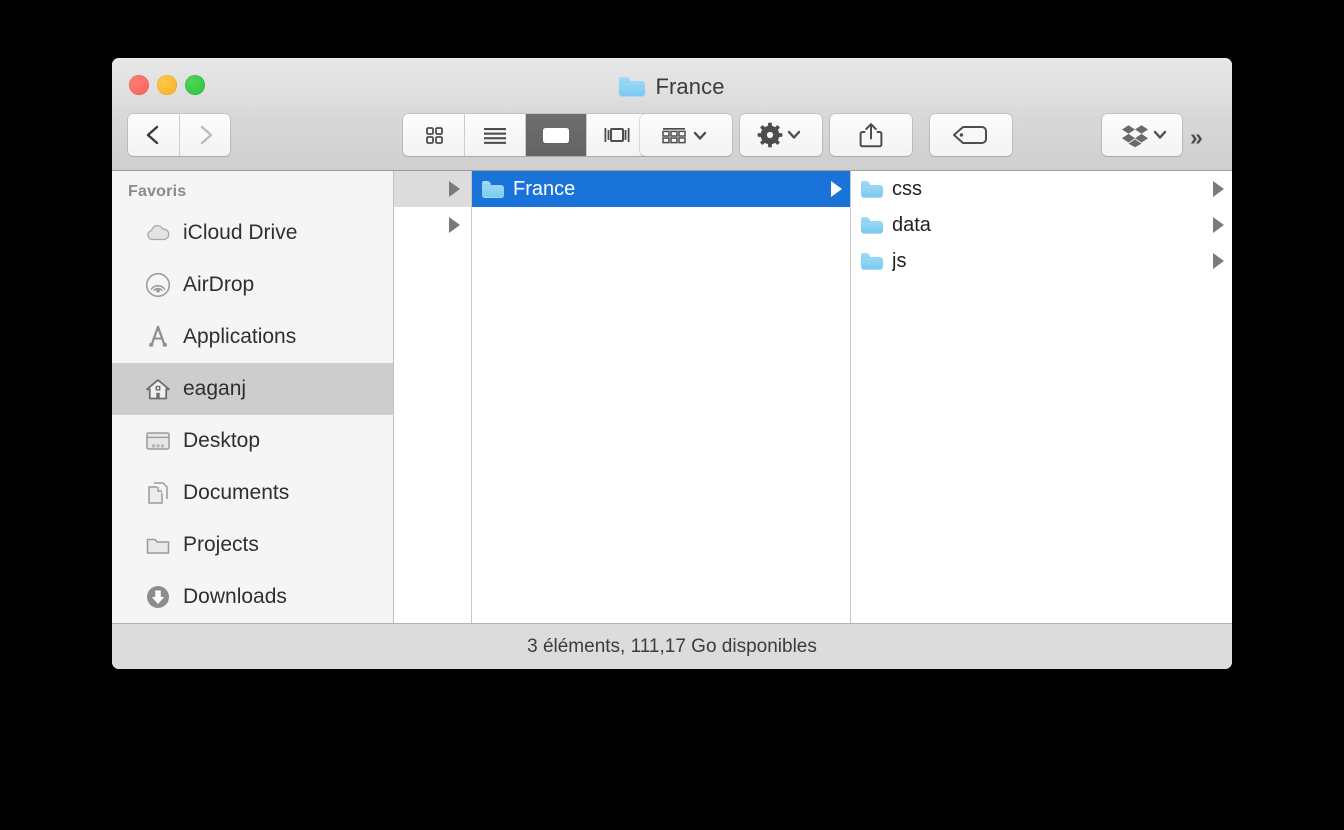 The height and width of the screenshot is (830, 1344). What do you see at coordinates (907, 189) in the screenshot?
I see `file-name: css` at bounding box center [907, 189].